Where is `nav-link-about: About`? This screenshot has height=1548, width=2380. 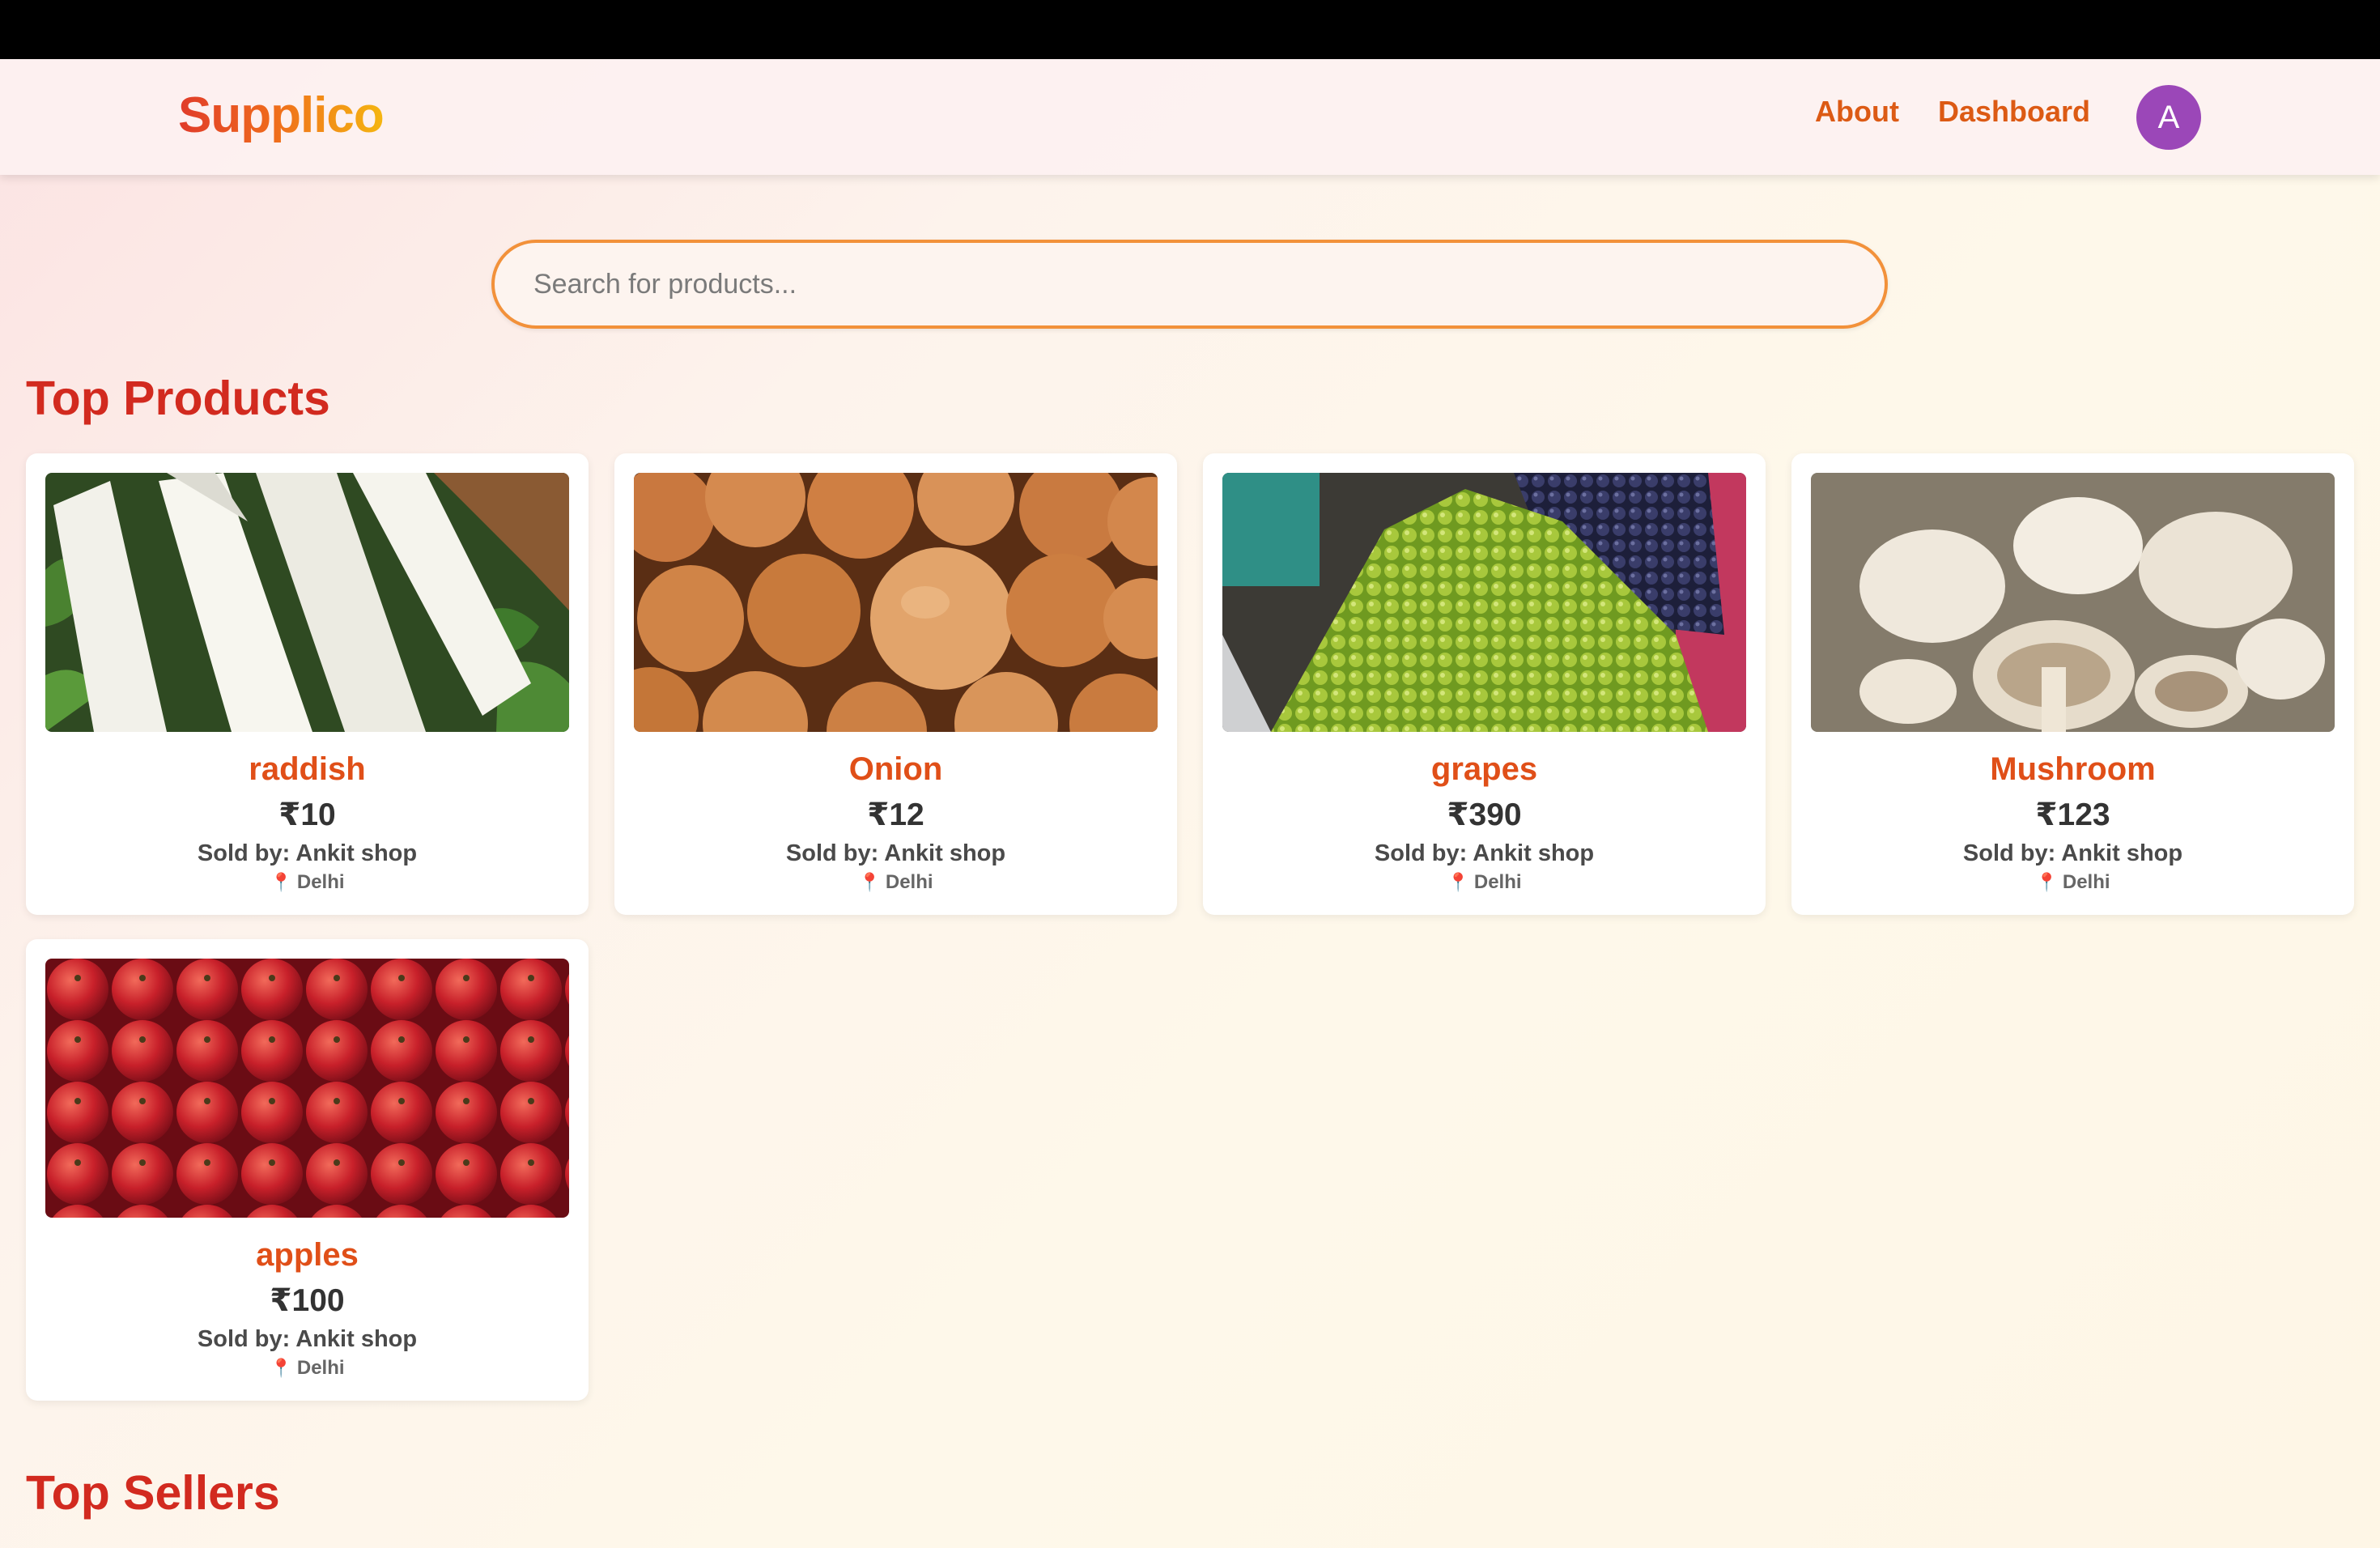 nav-link-about: About is located at coordinates (1857, 112).